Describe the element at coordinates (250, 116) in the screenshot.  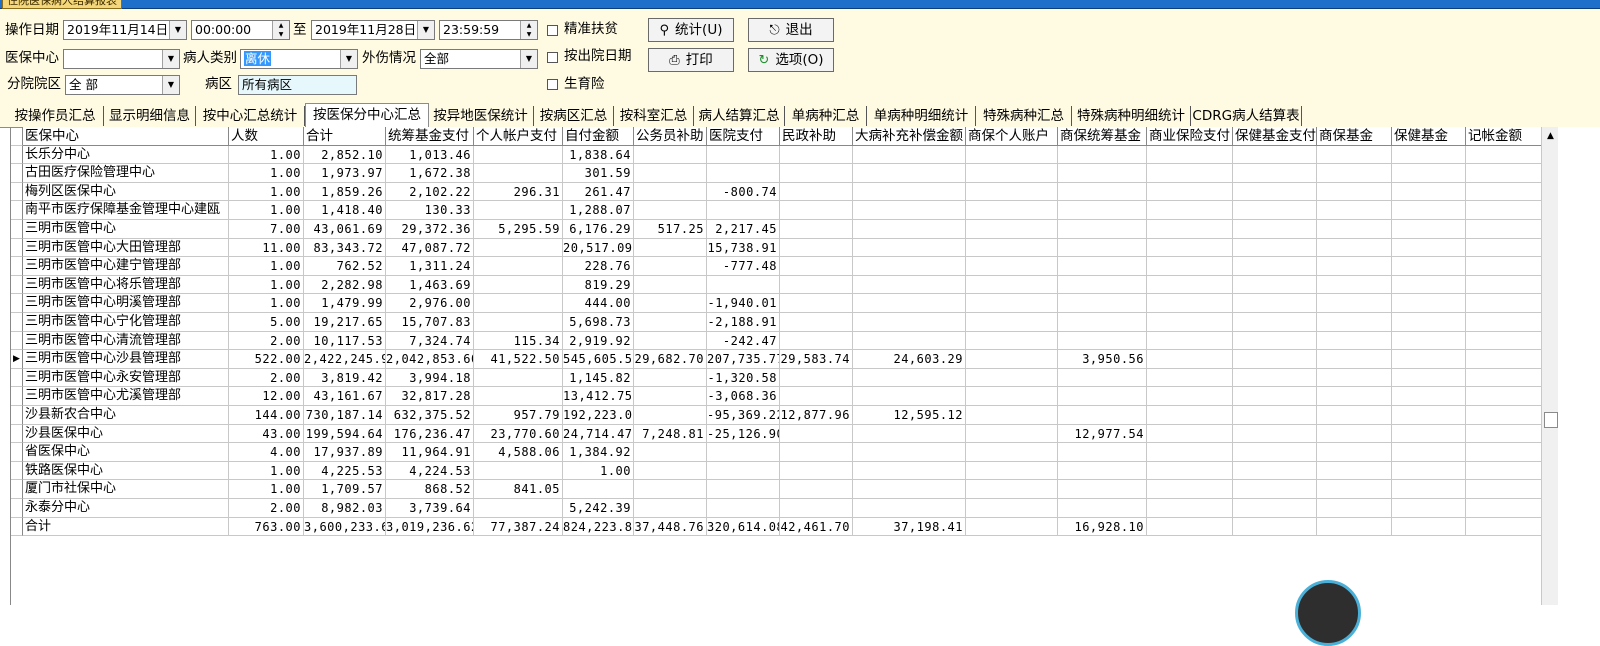
I see `tab-2: 按中心汇总统计` at that location.